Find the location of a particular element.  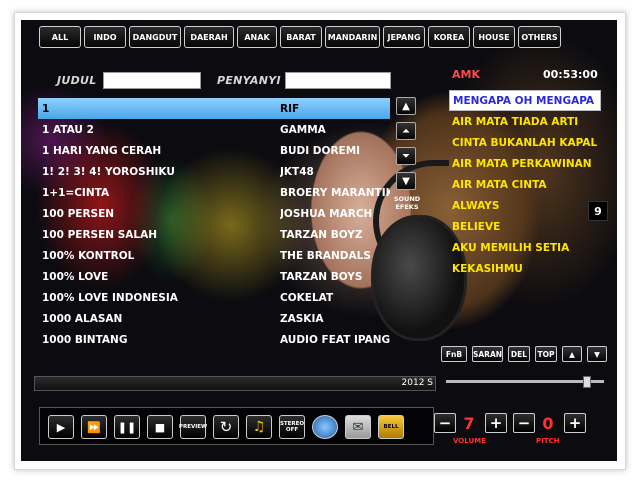

scroll-down-button: ▼ is located at coordinates (406, 181).